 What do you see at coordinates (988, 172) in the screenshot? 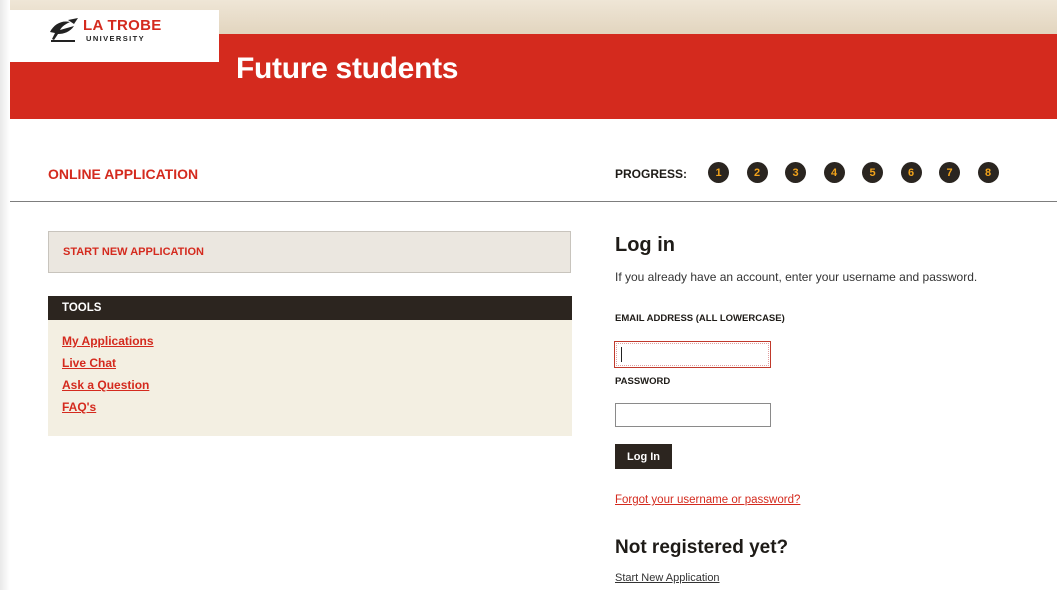
I see `progress-step-8: 8` at bounding box center [988, 172].